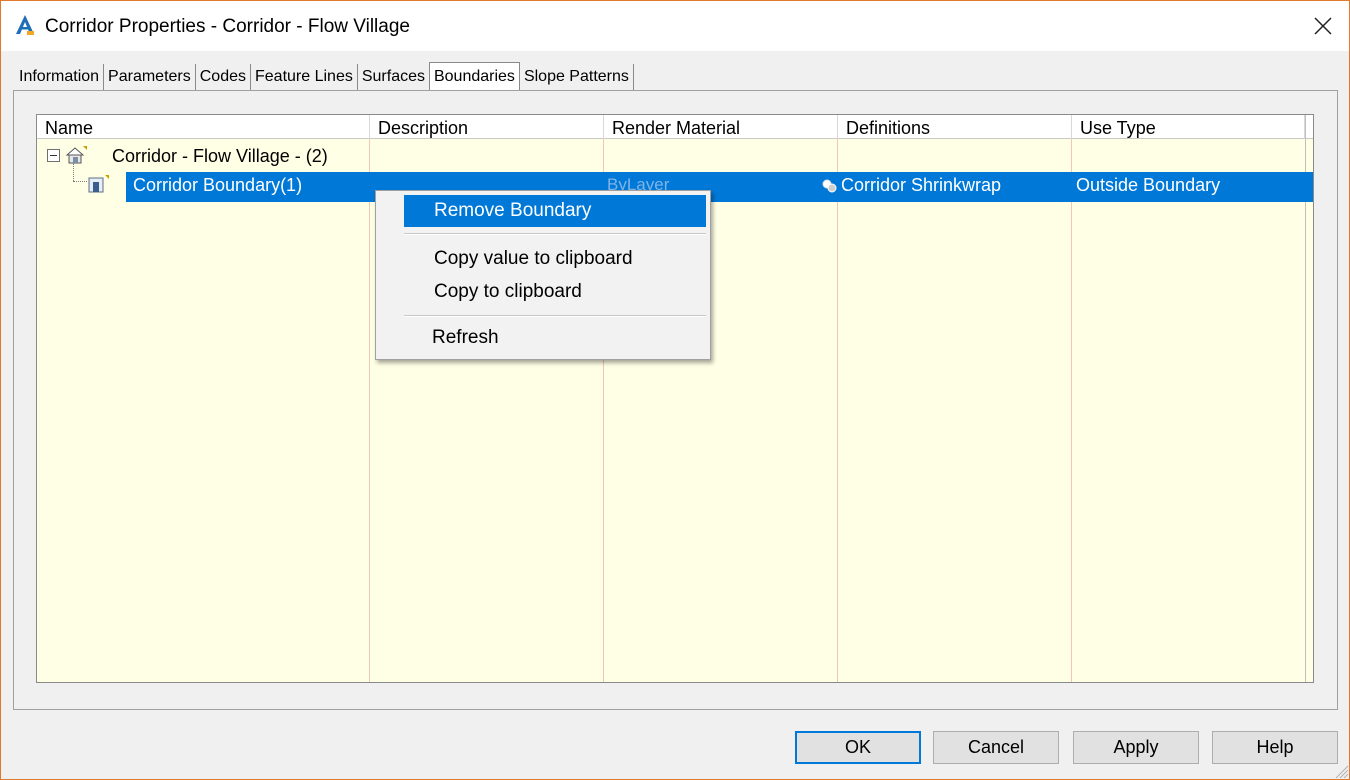  I want to click on tab-boundaries: Boundaries, so click(474, 76).